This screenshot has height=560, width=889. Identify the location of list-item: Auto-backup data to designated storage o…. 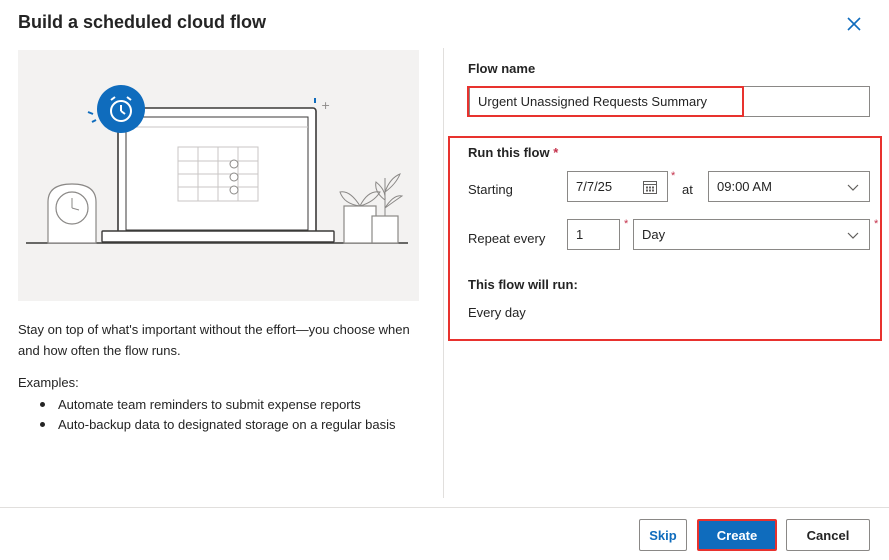
(220, 425).